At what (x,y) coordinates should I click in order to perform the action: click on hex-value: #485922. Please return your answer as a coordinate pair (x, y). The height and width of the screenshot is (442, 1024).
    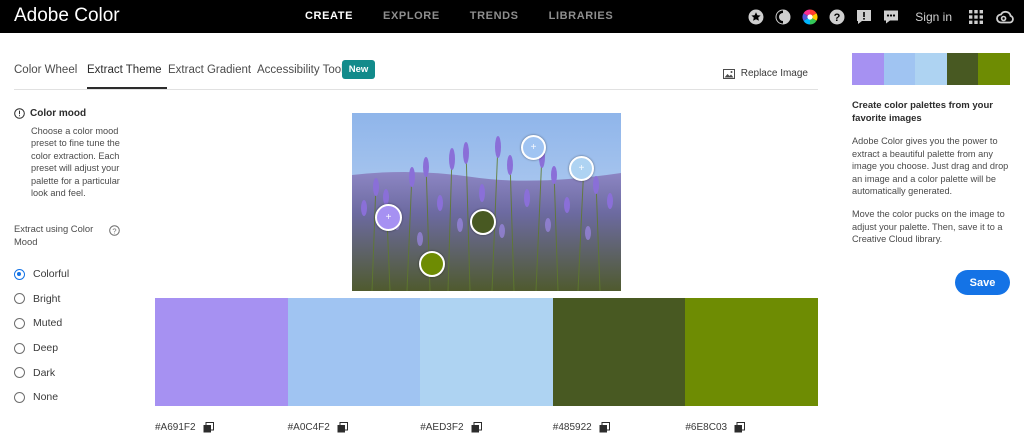
    Looking at the image, I should click on (572, 427).